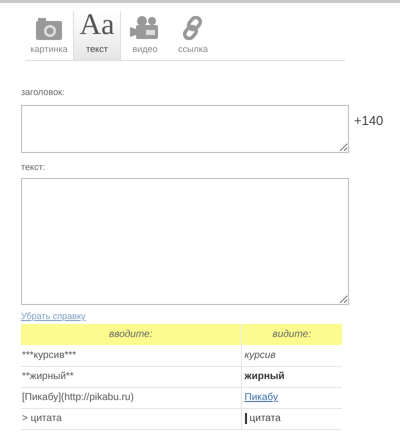 The image size is (400, 436). What do you see at coordinates (145, 28) in the screenshot?
I see `video-camera-icon` at bounding box center [145, 28].